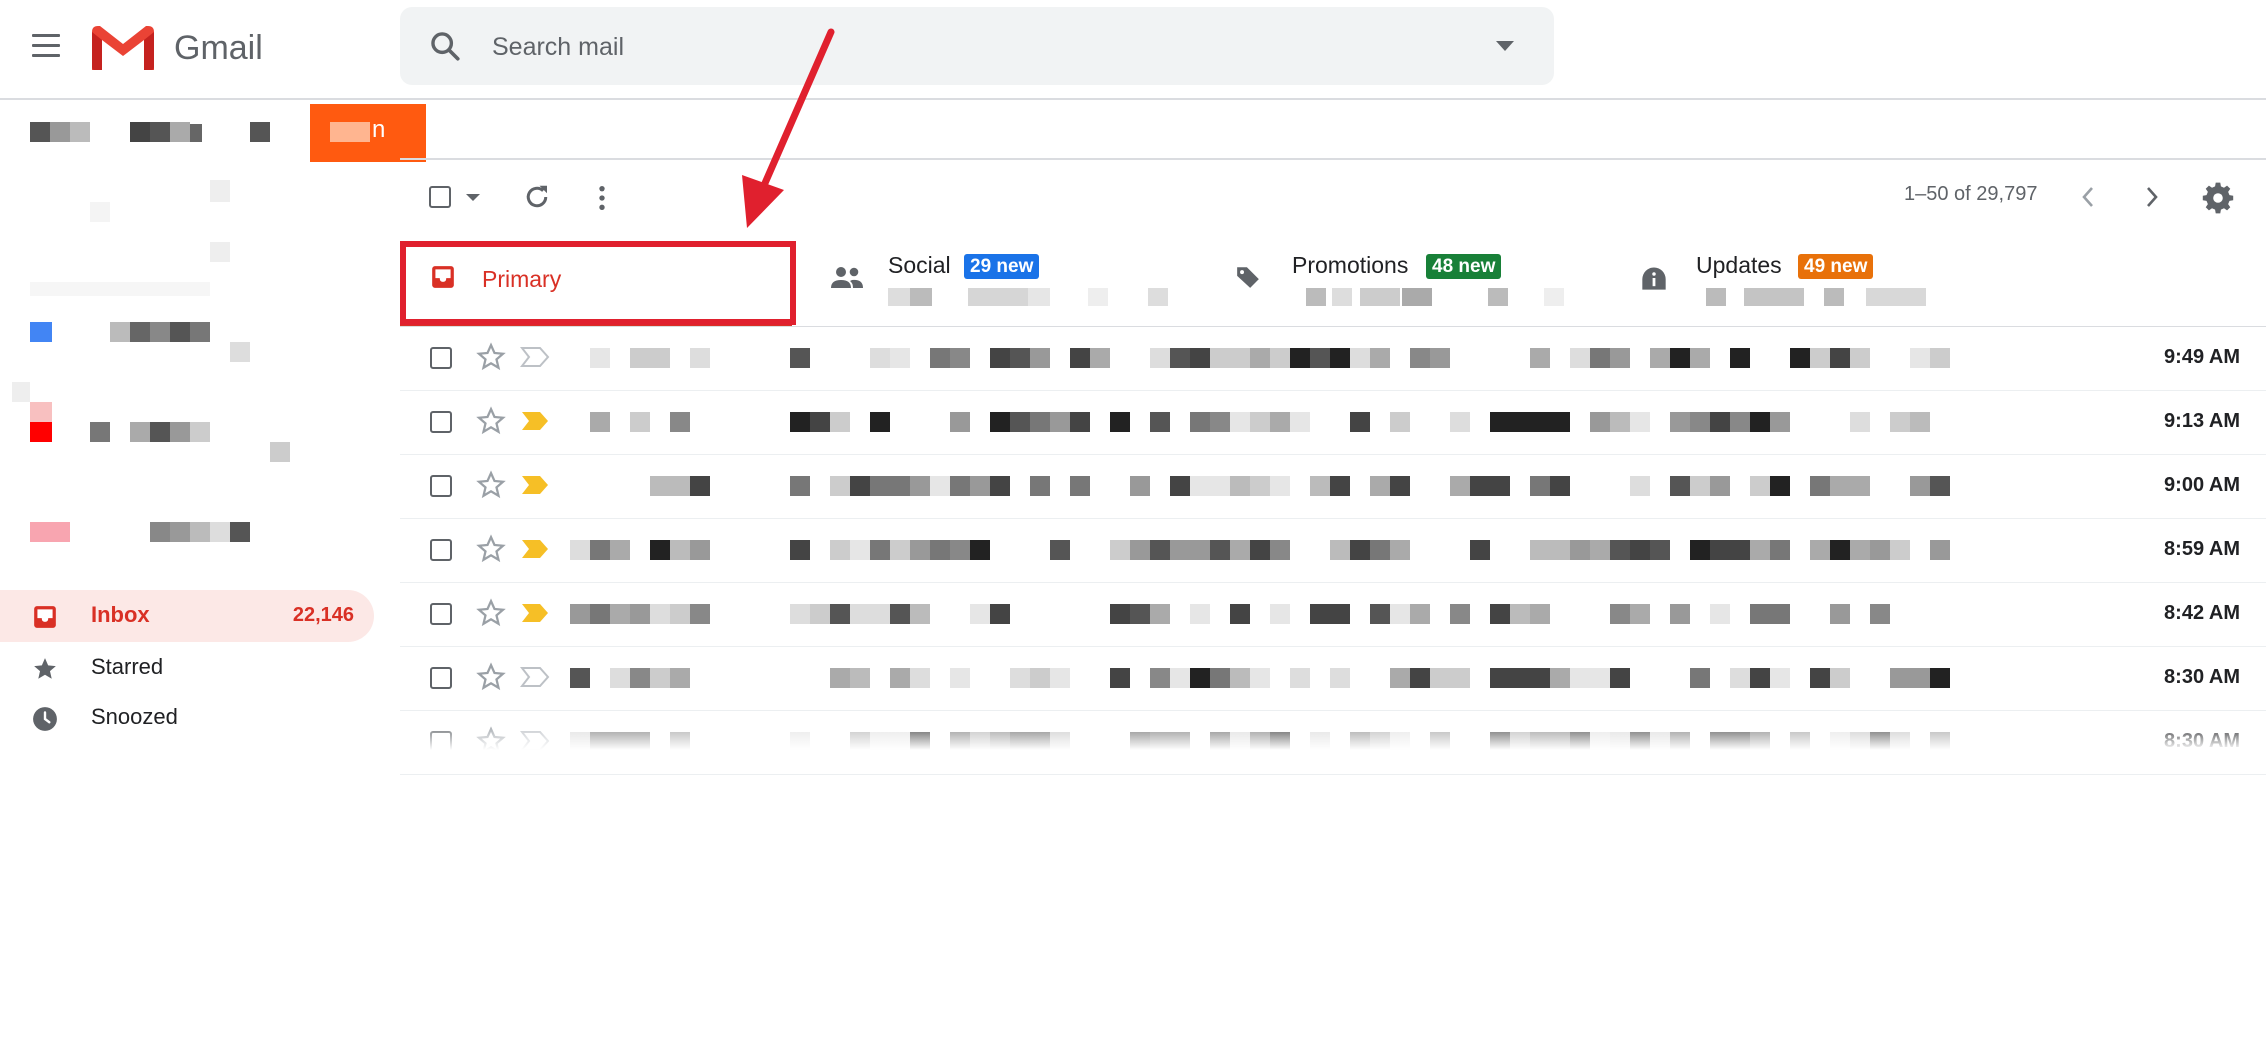 The height and width of the screenshot is (1042, 2266). I want to click on email-time: 9:49 AM, so click(2202, 357).